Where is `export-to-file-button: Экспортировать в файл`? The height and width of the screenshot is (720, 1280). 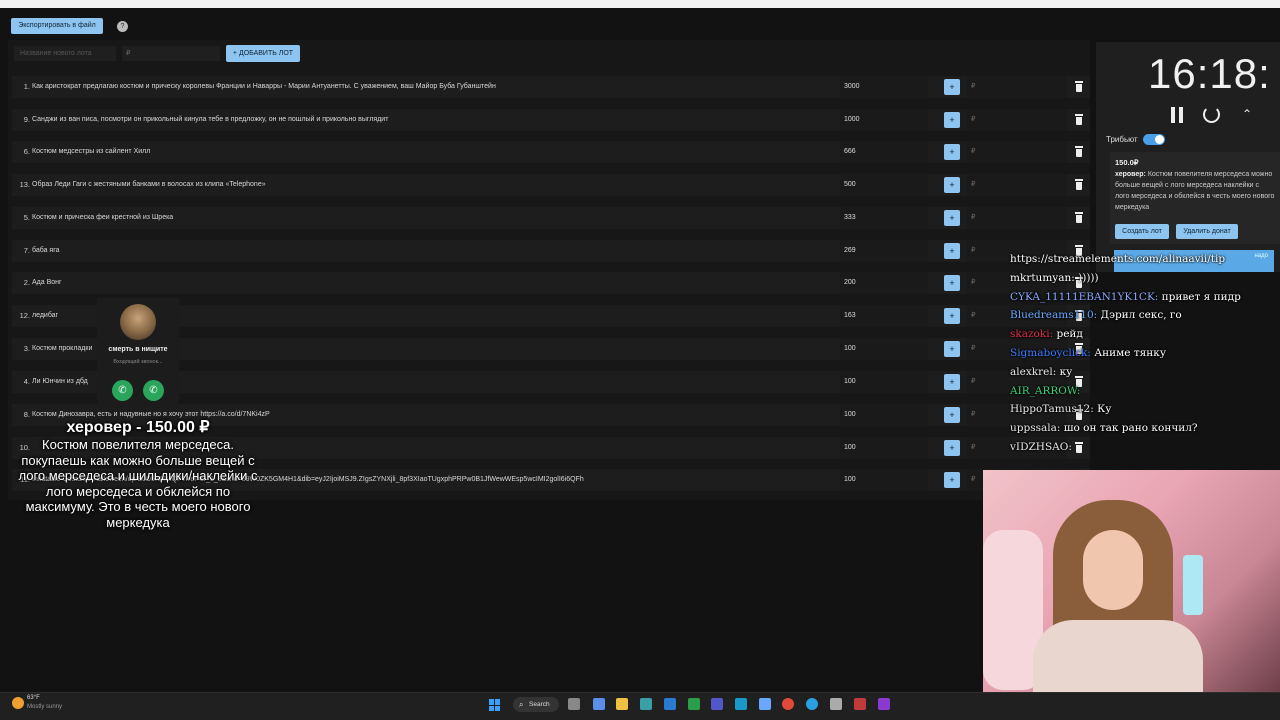
export-to-file-button: Экспортировать в файл is located at coordinates (57, 26).